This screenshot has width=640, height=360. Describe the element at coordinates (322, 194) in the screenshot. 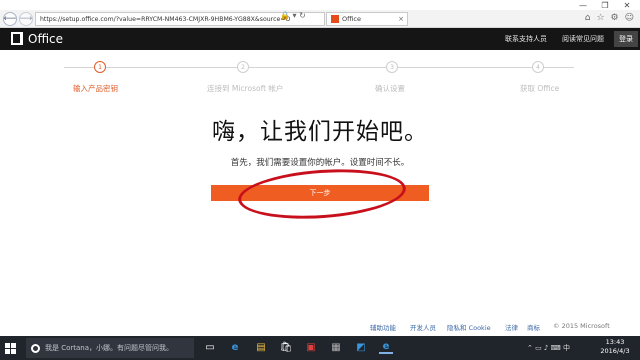

I see `annotation-oval` at that location.